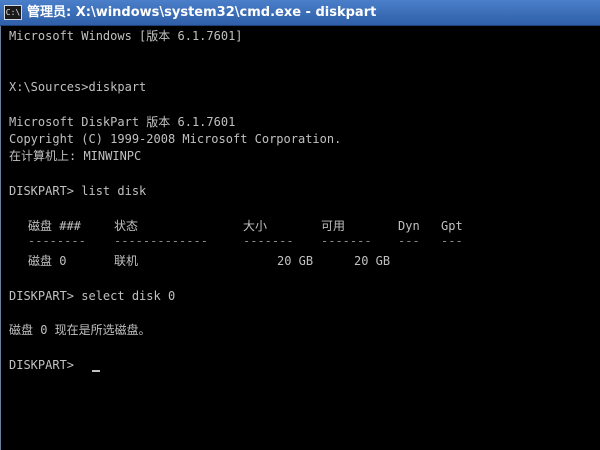 This screenshot has height=450, width=600. What do you see at coordinates (126, 261) in the screenshot?
I see `table-row-status: 联机` at bounding box center [126, 261].